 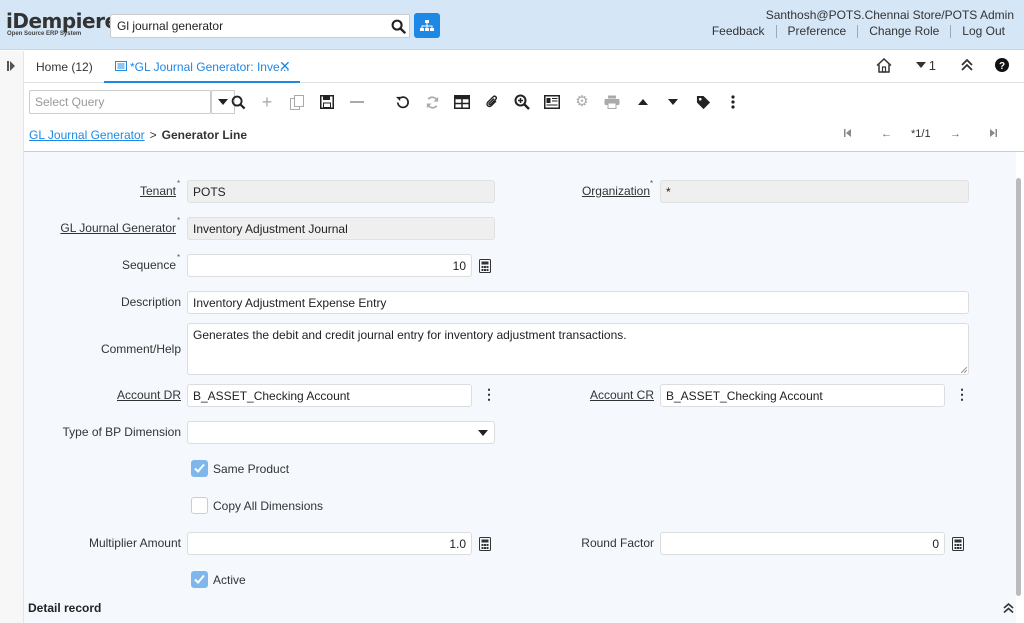 I want to click on tenant-label: Tenant, so click(x=138, y=191).